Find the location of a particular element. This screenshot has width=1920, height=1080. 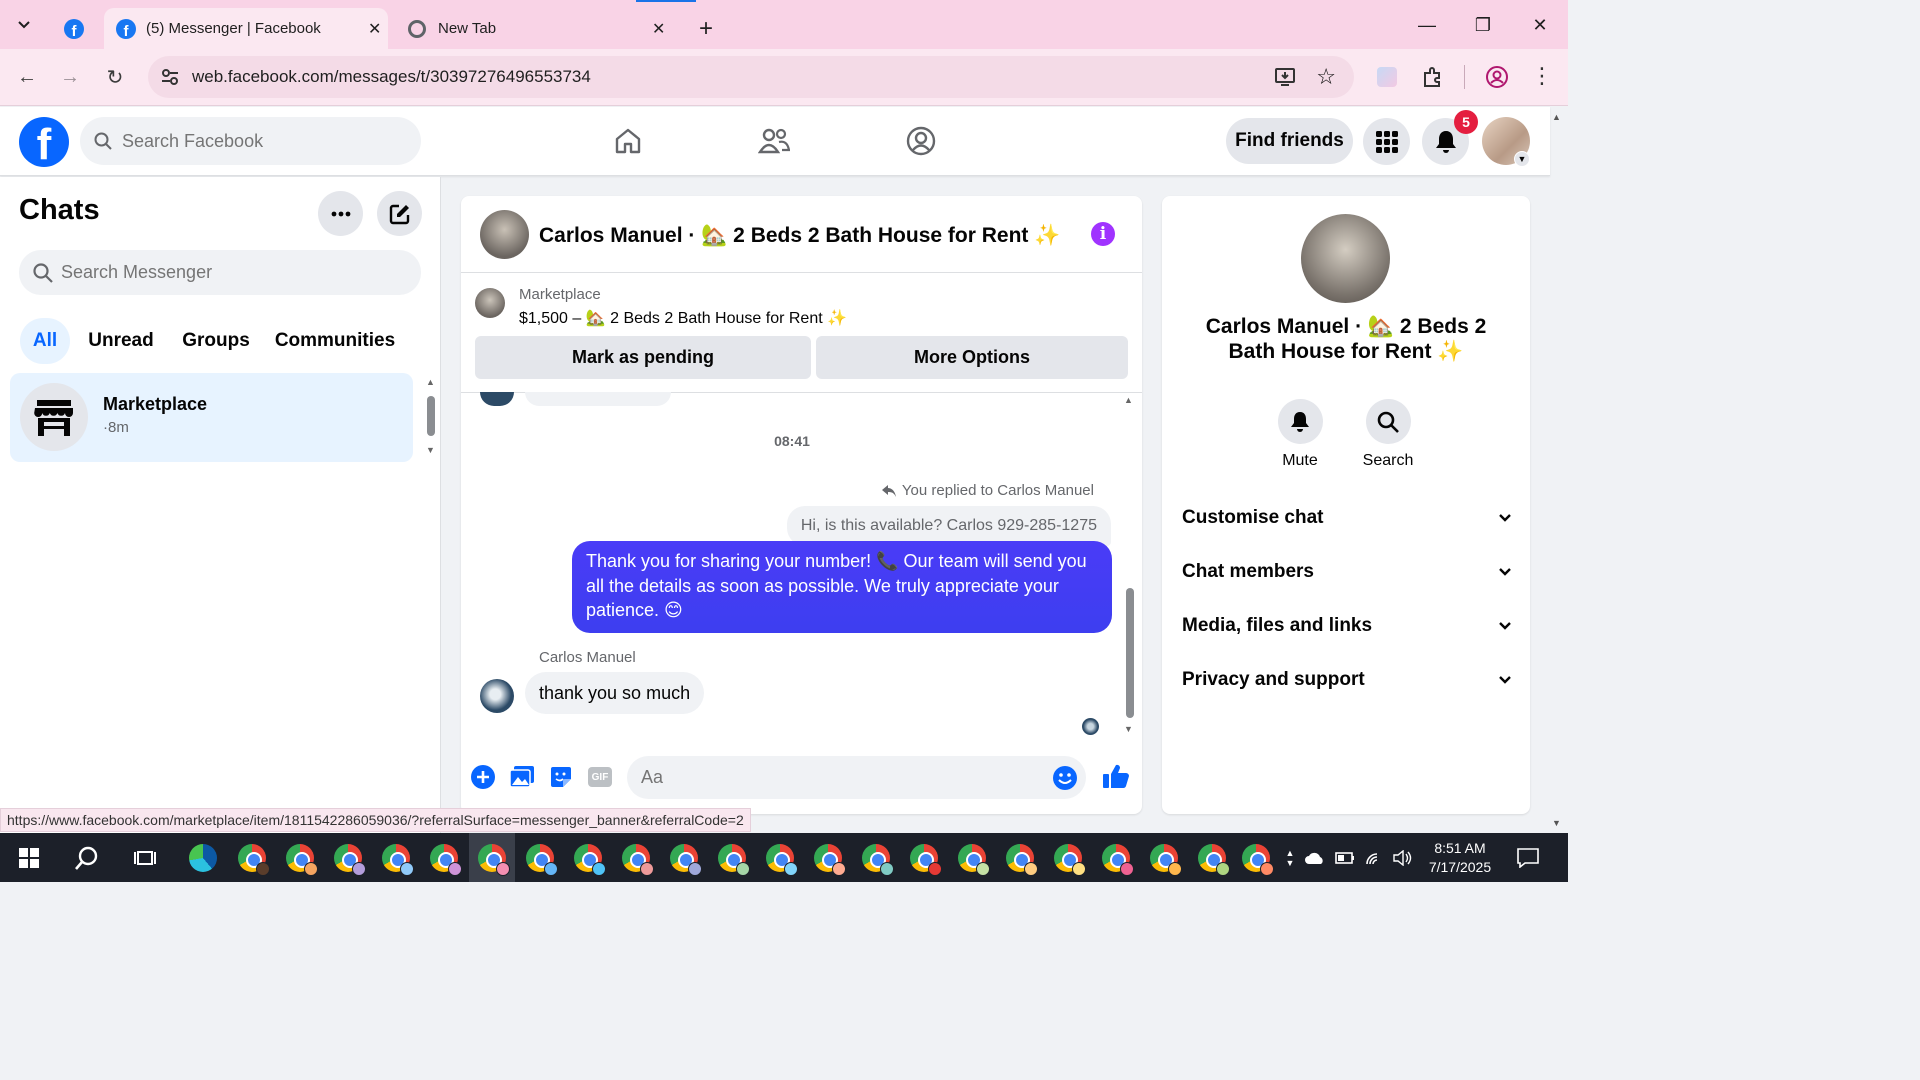

profile-icon is located at coordinates (1497, 79).